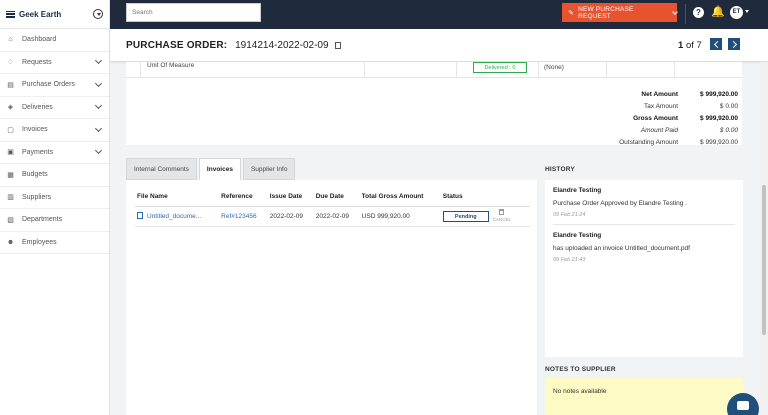 This screenshot has height=415, width=768. Describe the element at coordinates (140, 215) in the screenshot. I see `file-icon` at that location.